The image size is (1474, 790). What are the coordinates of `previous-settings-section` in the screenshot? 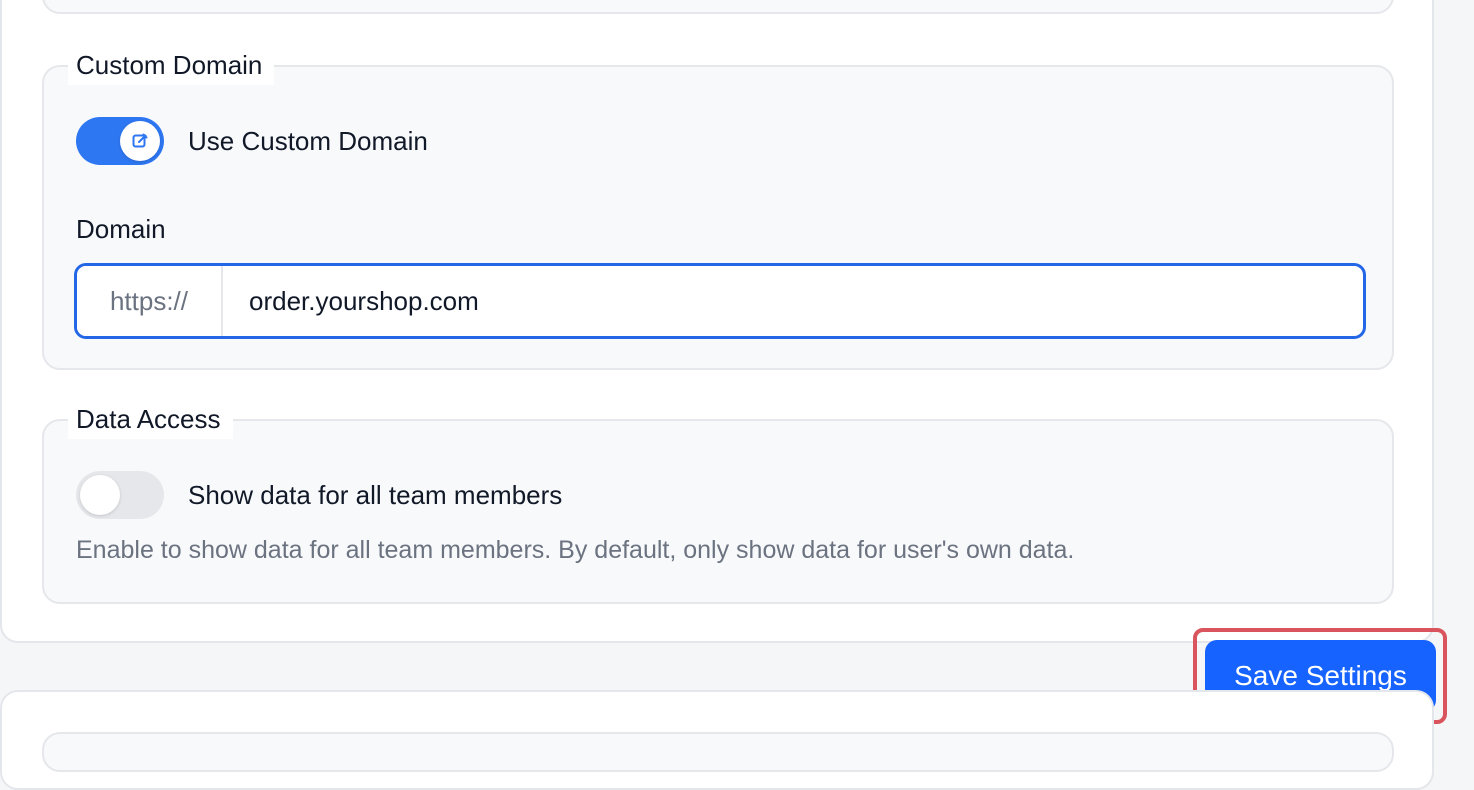 It's located at (718, 7).